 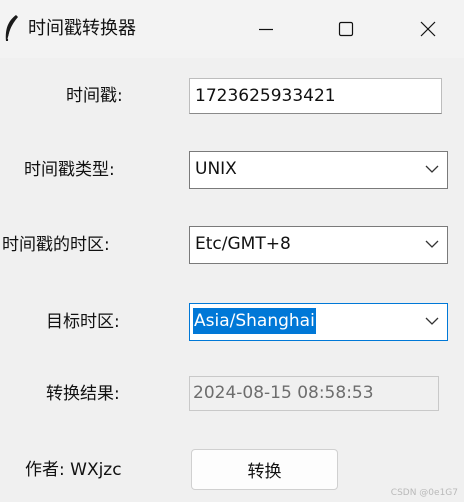 I want to click on timestamp-type-value: UNIX, so click(x=216, y=169).